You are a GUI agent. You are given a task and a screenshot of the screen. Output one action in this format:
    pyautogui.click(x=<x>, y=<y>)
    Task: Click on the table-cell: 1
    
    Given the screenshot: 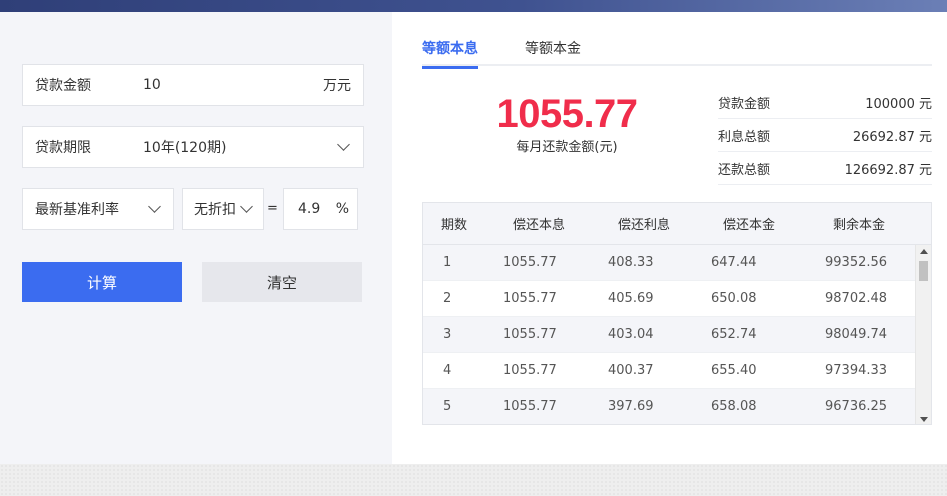 What is the action you would take?
    pyautogui.click(x=447, y=262)
    